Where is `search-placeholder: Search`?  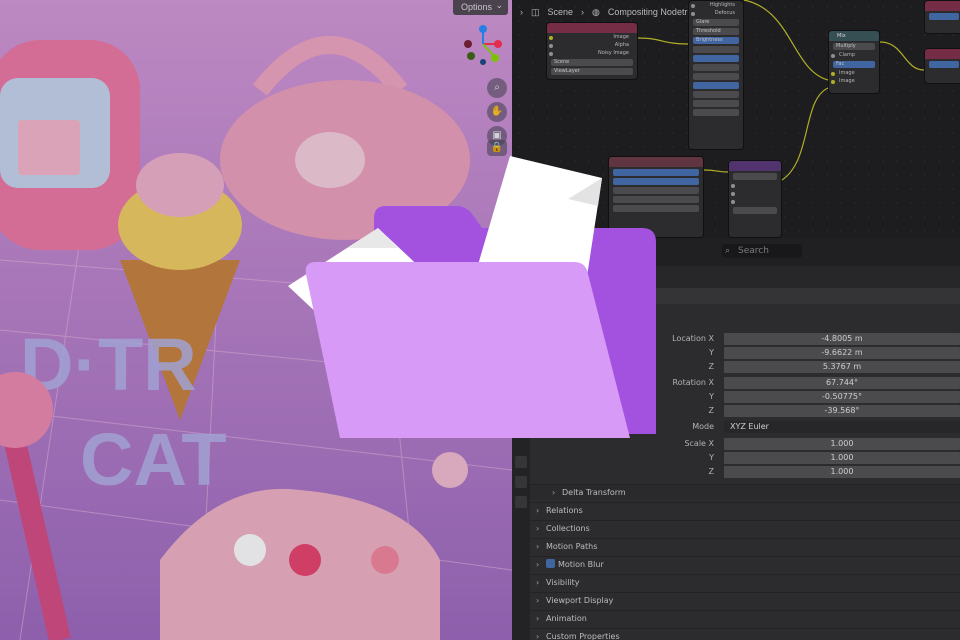 search-placeholder: Search is located at coordinates (753, 251).